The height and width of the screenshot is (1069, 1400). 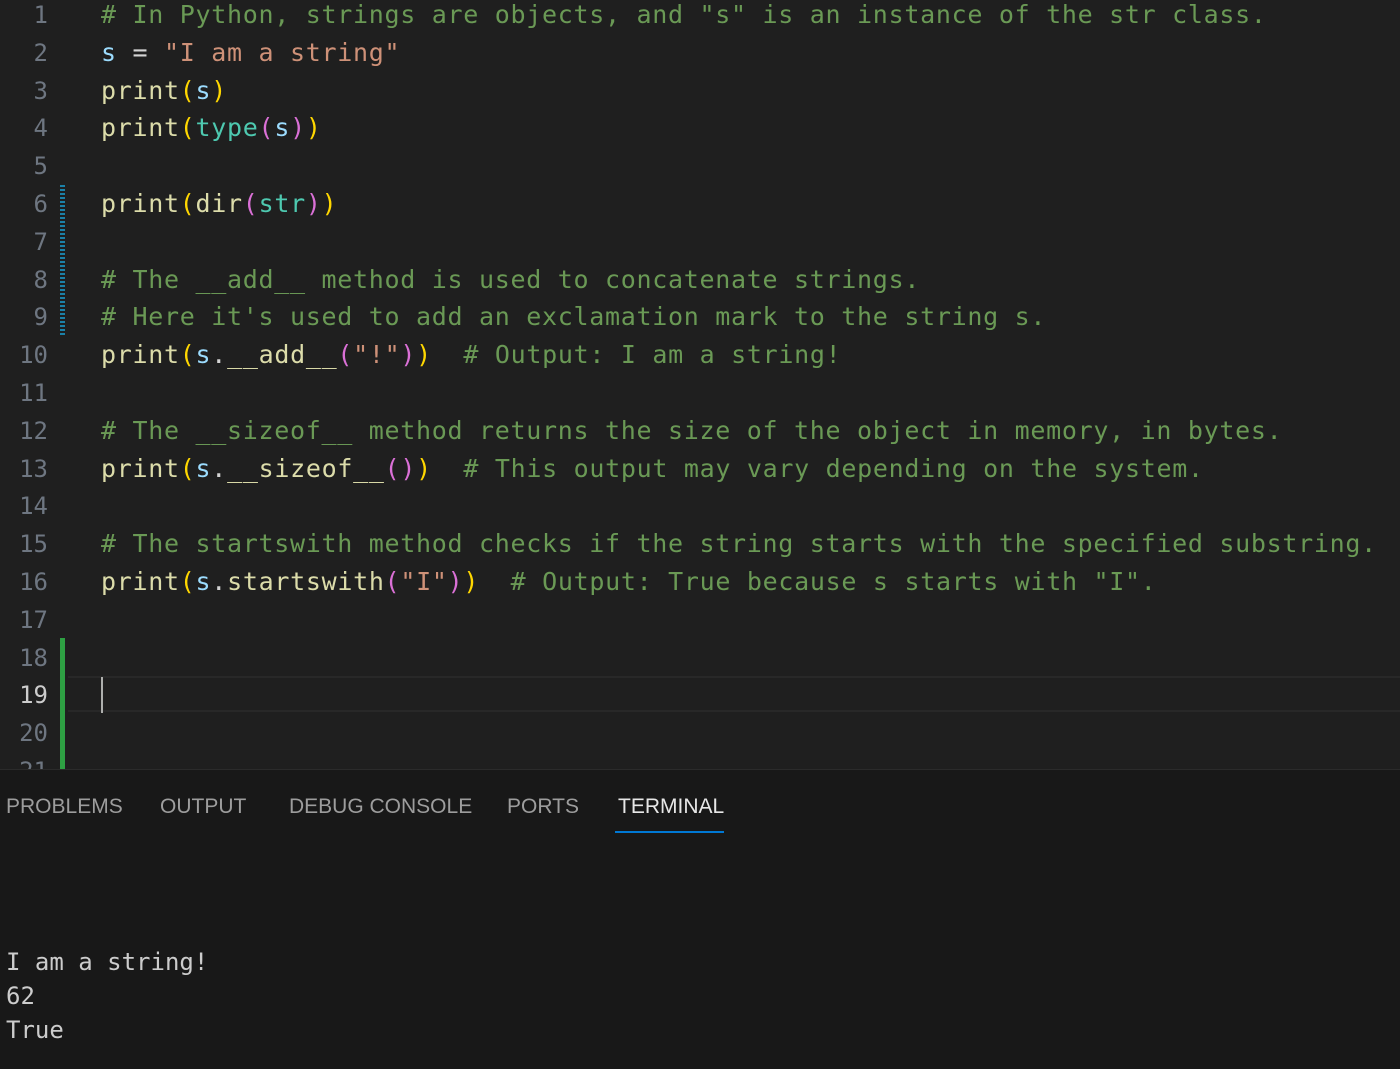 I want to click on code-token: __sizeof__, so click(x=306, y=468).